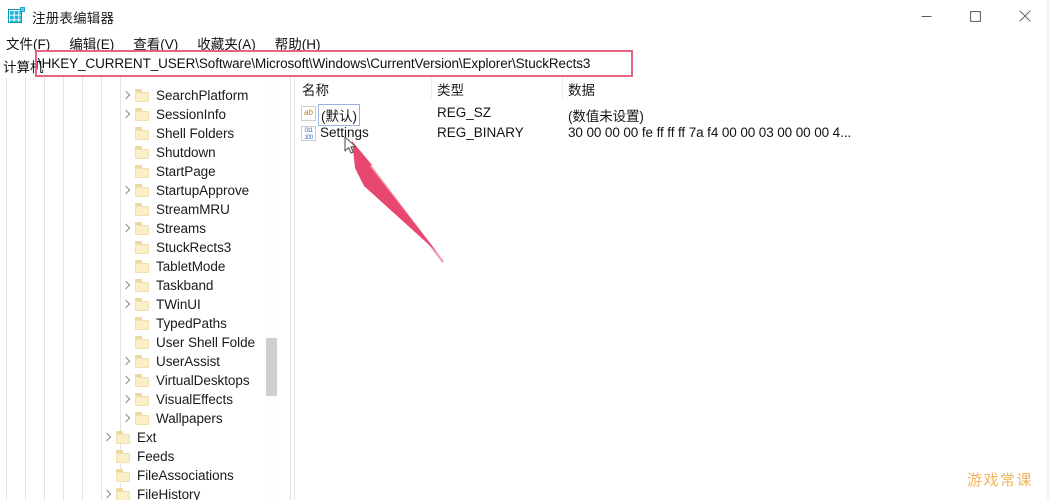 The height and width of the screenshot is (500, 1049). I want to click on tree-item-label: Feeds, so click(156, 457).